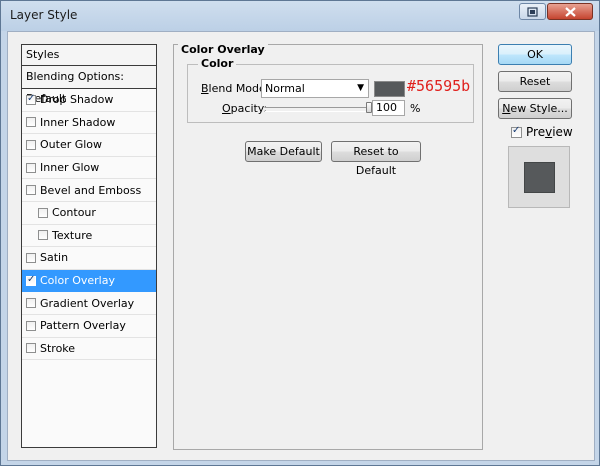  What do you see at coordinates (54, 258) in the screenshot?
I see `style-item-label: Satin` at bounding box center [54, 258].